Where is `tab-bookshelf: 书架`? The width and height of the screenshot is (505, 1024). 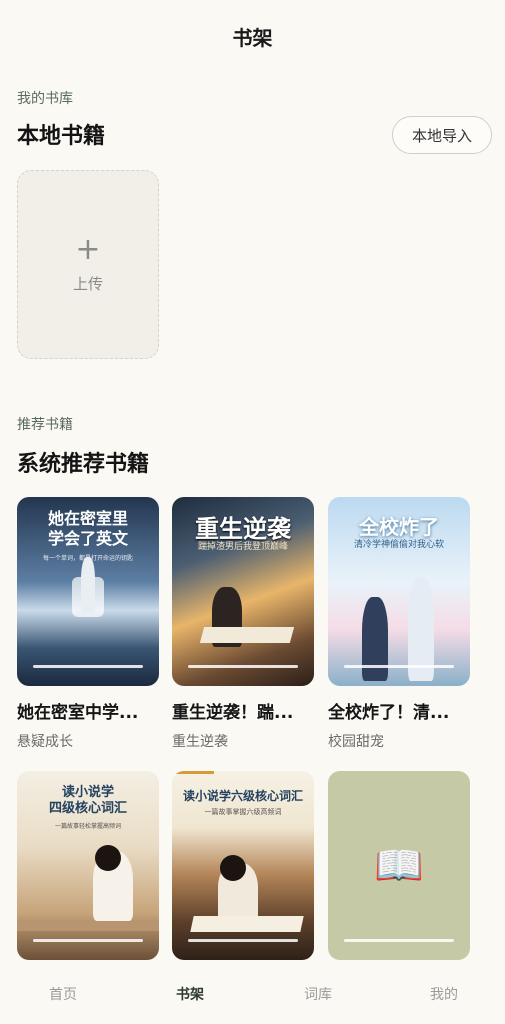 tab-bookshelf: 书架 is located at coordinates (190, 994).